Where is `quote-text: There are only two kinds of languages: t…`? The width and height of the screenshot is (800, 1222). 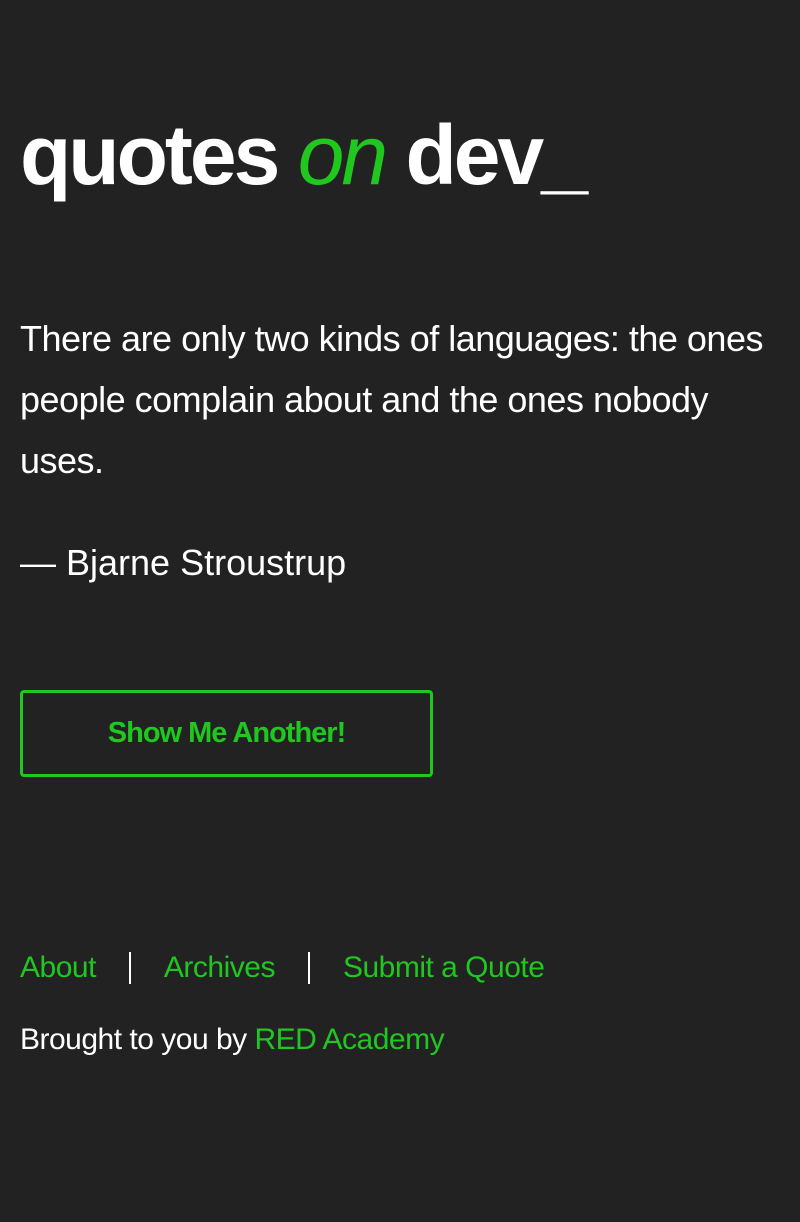 quote-text: There are only two kinds of languages: t… is located at coordinates (391, 399).